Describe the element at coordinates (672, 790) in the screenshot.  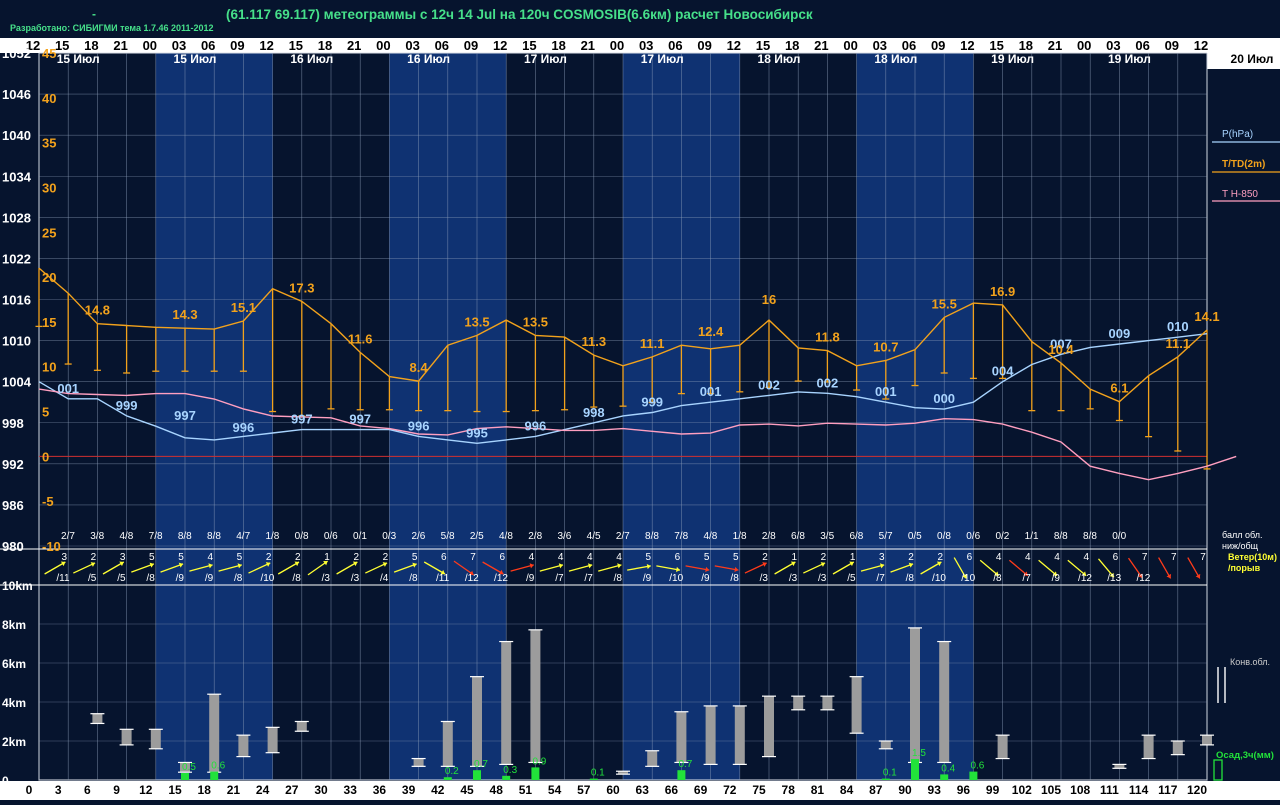
I see `lead-hour-label: 66` at that location.